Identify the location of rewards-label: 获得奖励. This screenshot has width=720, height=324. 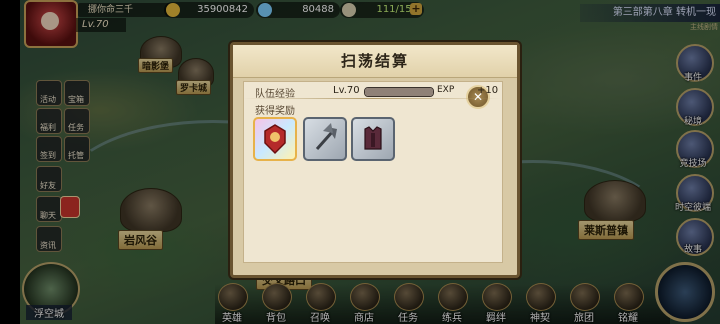
(275, 111).